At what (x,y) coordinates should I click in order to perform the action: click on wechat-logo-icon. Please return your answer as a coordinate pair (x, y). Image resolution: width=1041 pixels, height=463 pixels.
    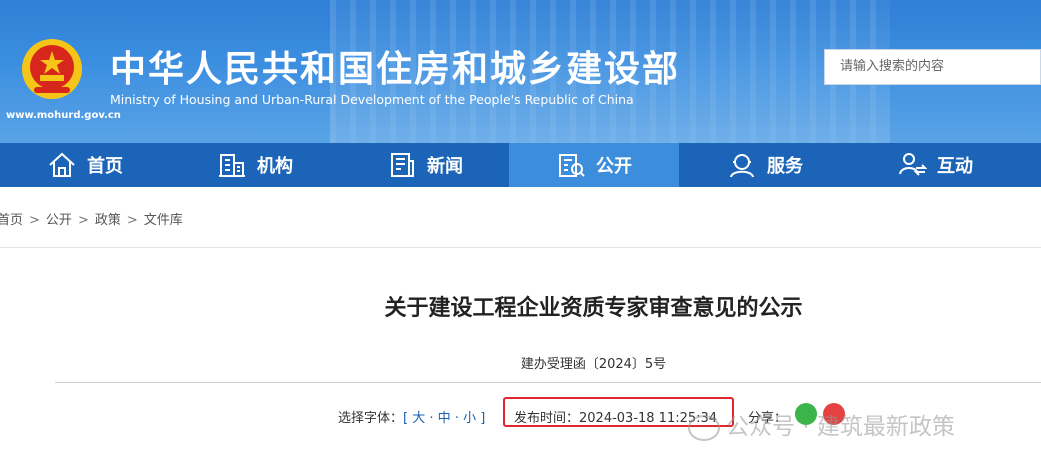
    Looking at the image, I should click on (704, 427).